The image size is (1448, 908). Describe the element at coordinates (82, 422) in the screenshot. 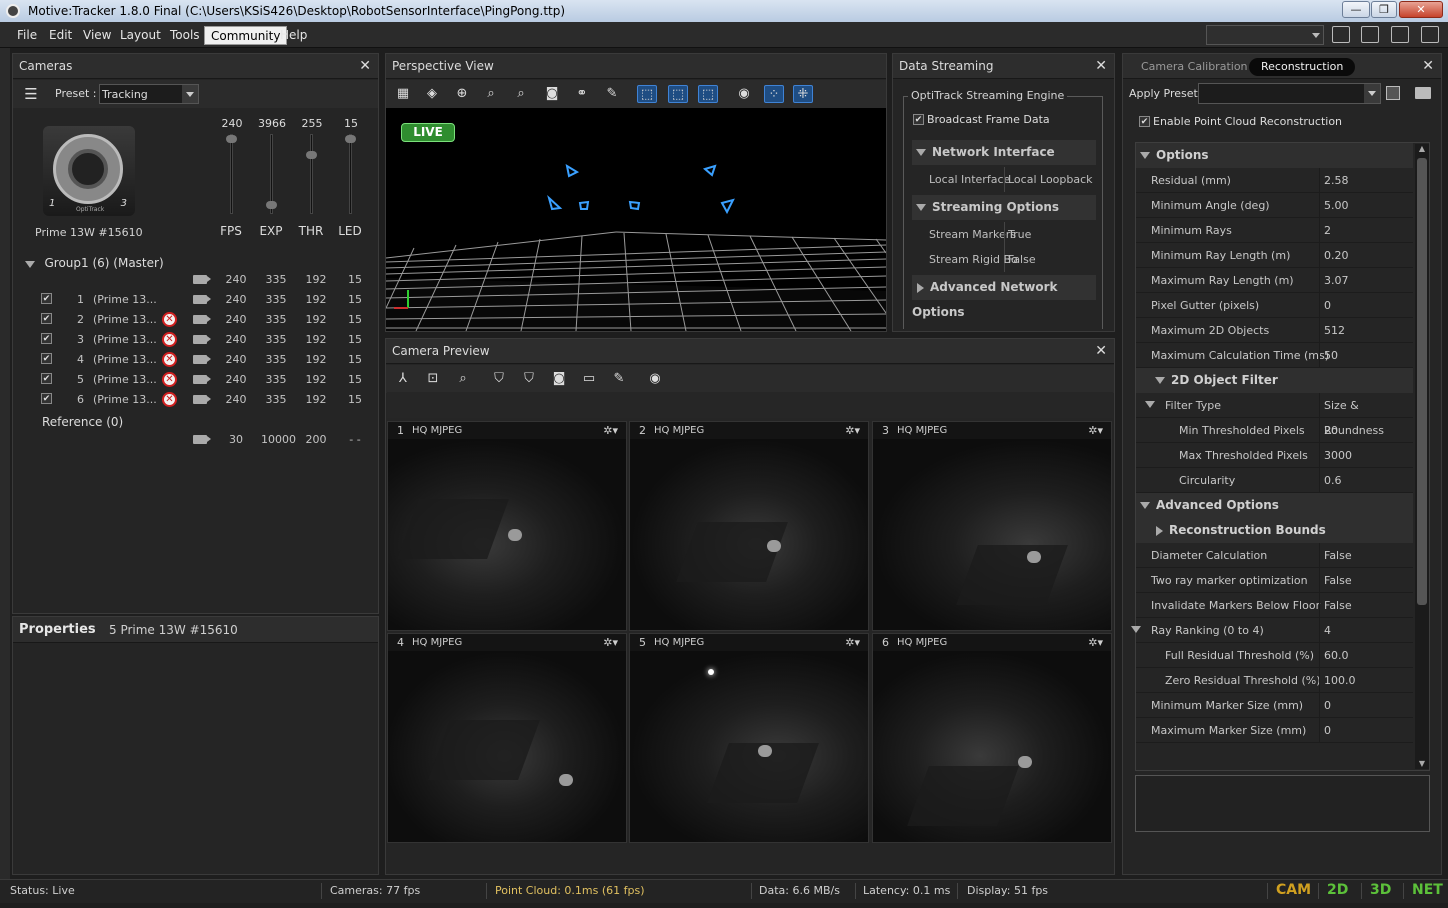

I see `reference-label: Reference (0)` at that location.